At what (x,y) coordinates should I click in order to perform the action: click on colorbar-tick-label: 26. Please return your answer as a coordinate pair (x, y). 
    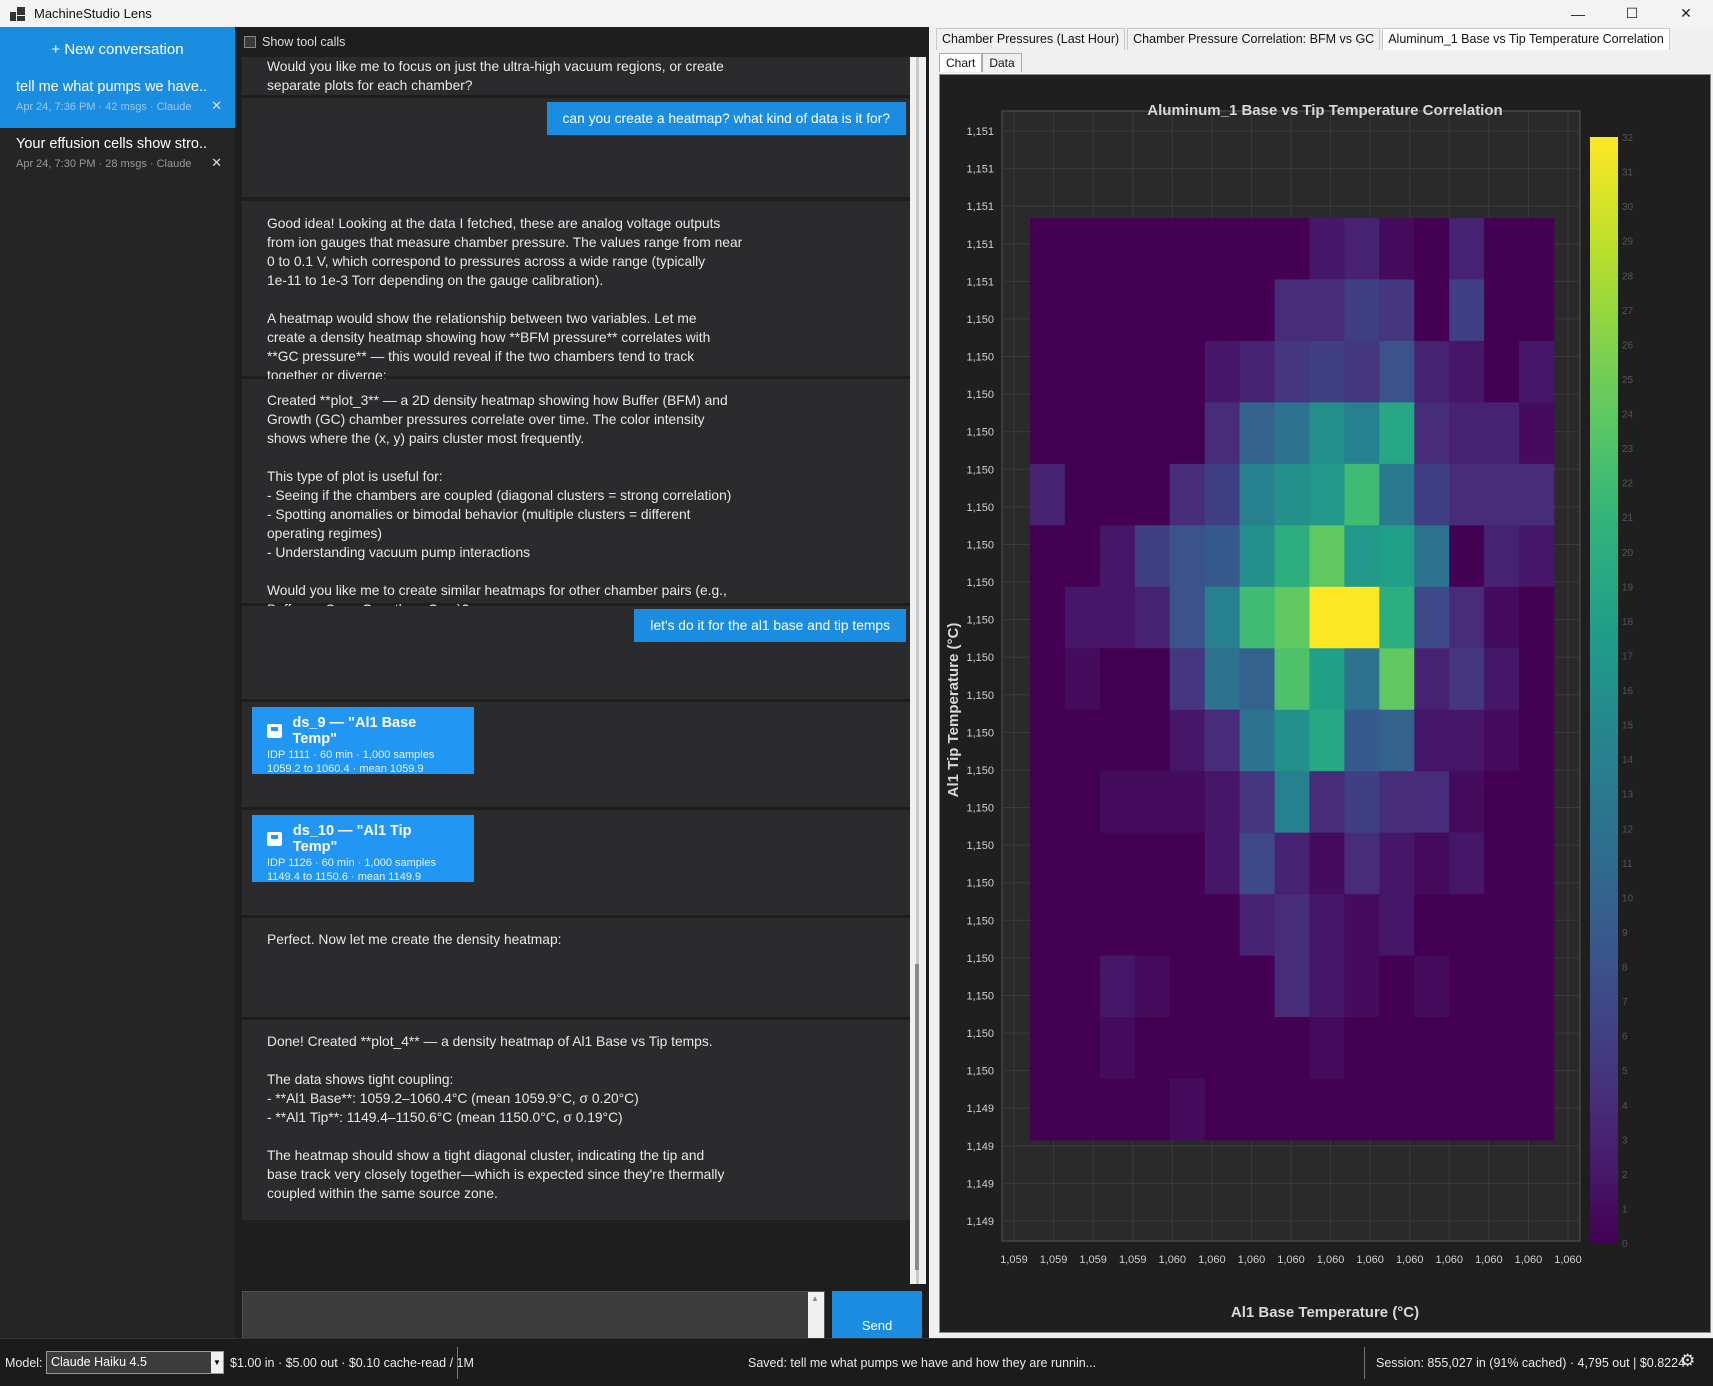
    Looking at the image, I should click on (1628, 345).